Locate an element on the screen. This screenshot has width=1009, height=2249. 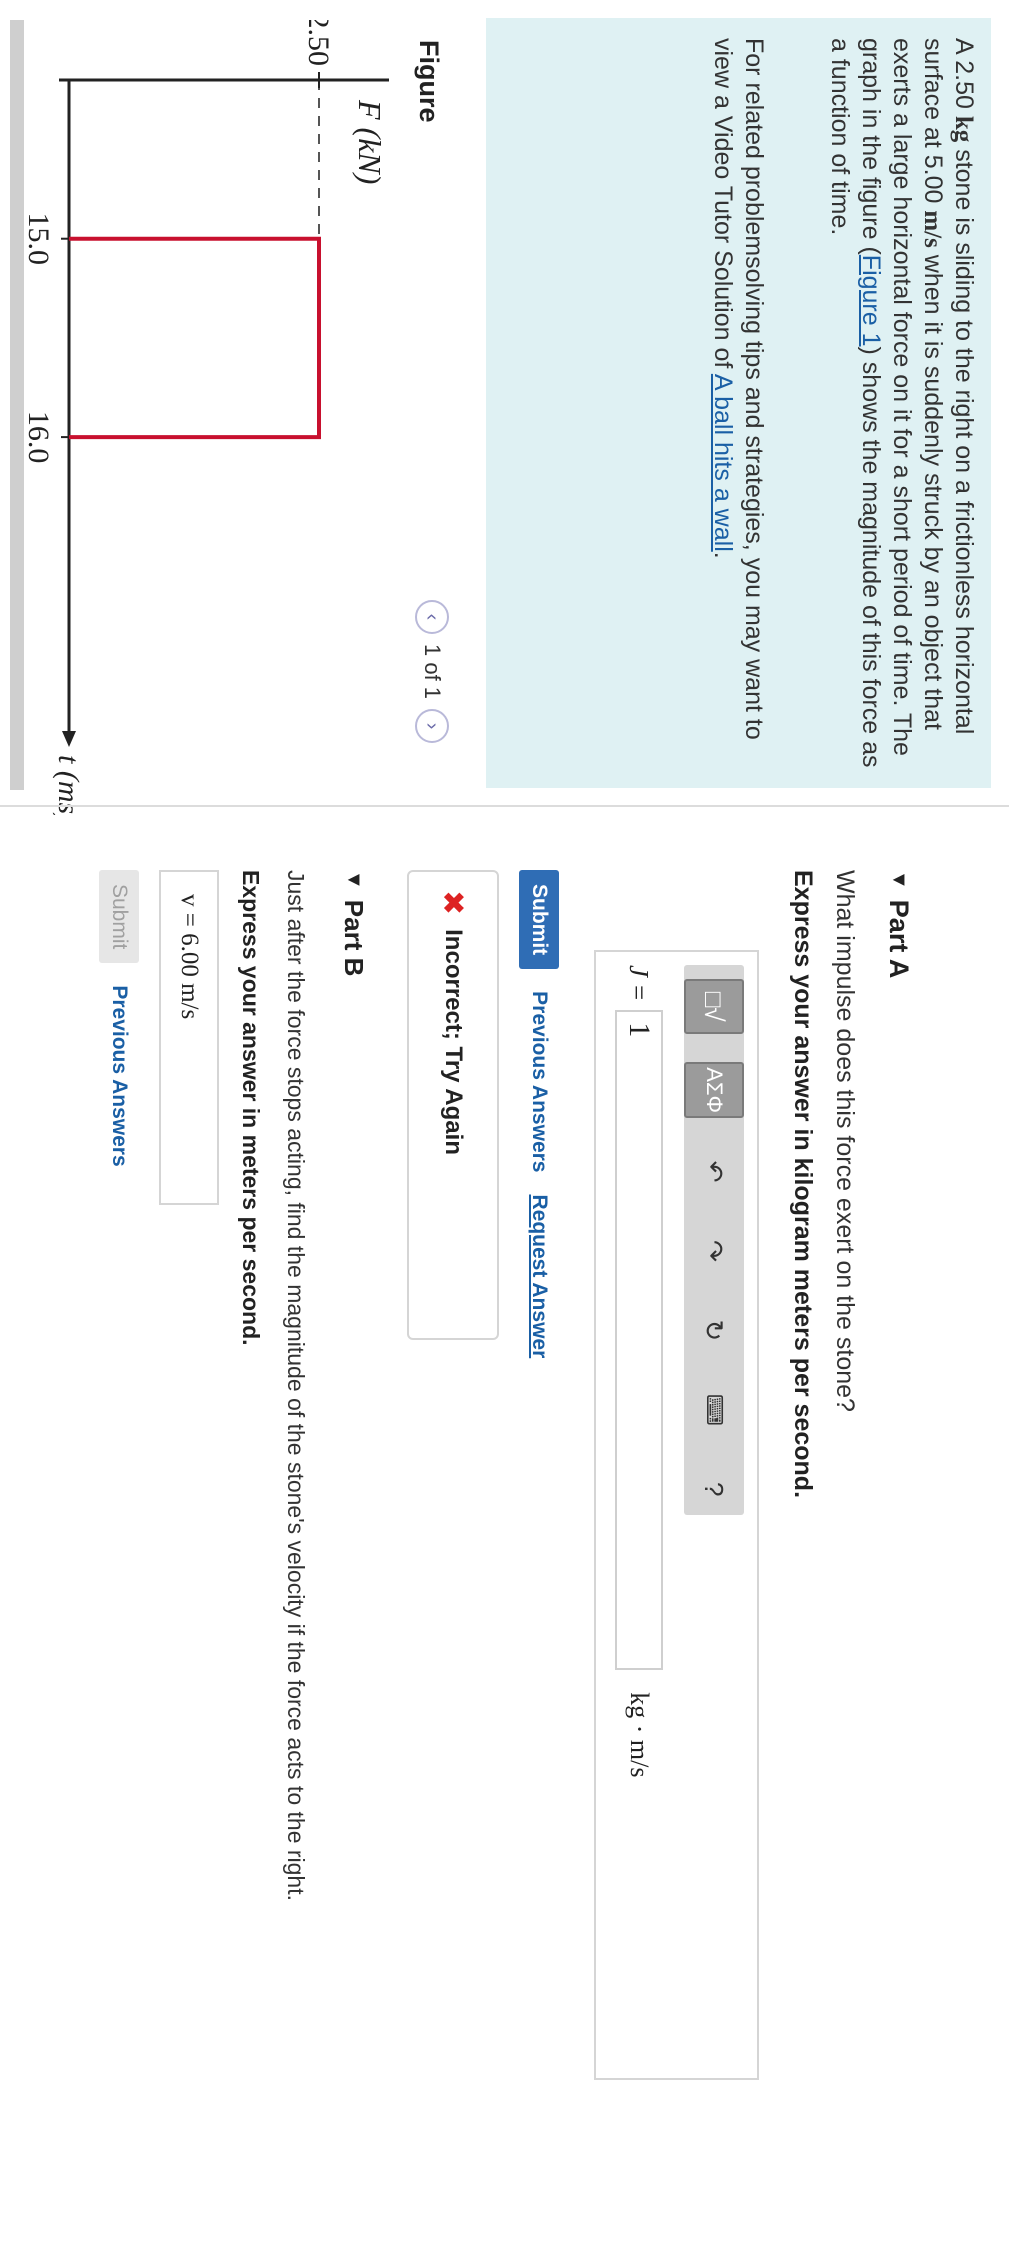
x-tick-label: 16.0 is located at coordinates (38, 437).